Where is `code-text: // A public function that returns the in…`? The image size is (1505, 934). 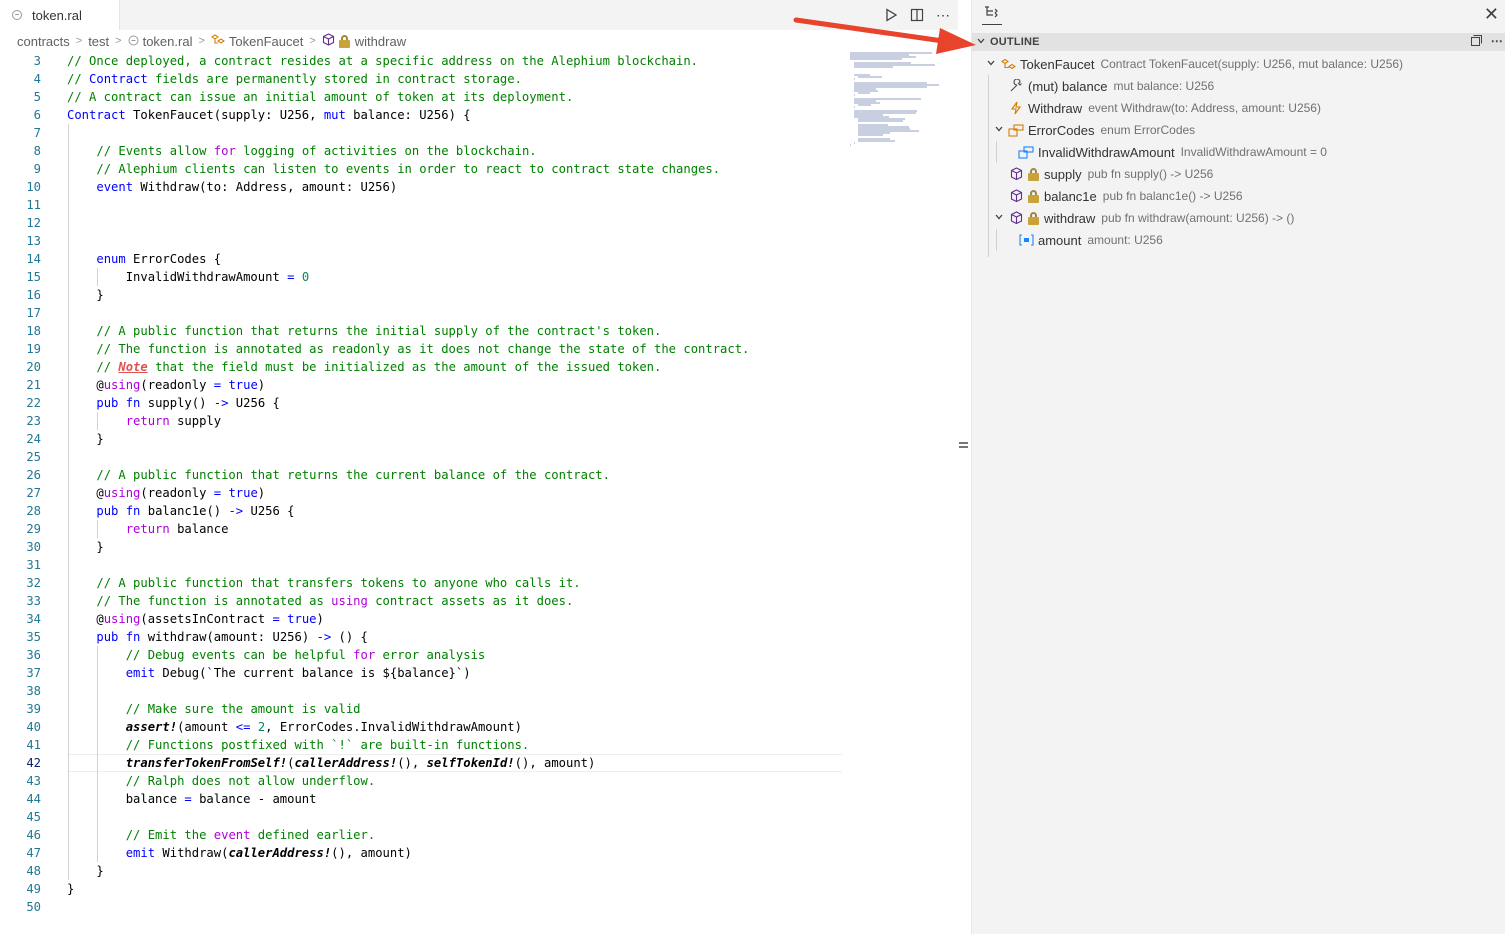
code-text: // A public function that returns the in… is located at coordinates (379, 331).